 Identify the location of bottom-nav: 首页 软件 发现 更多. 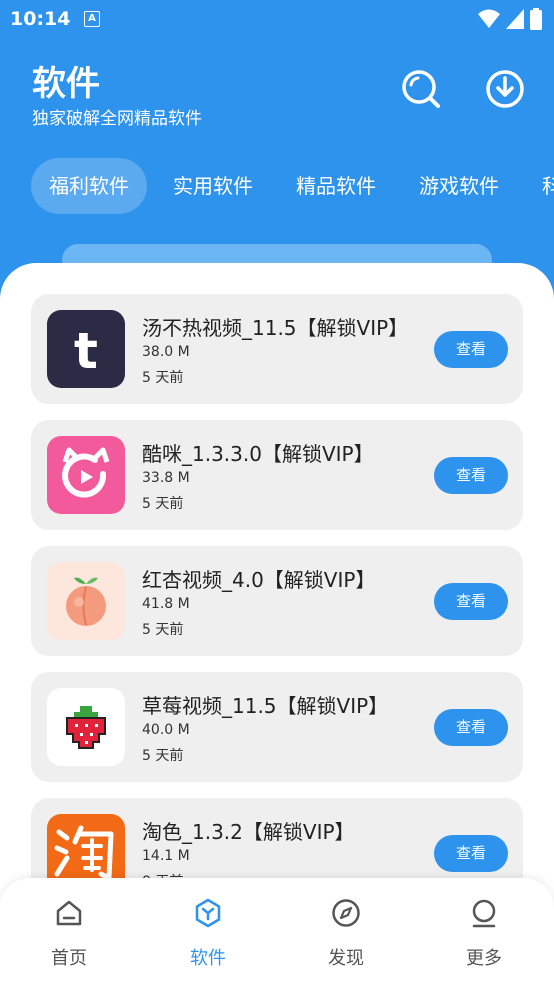
(277, 931).